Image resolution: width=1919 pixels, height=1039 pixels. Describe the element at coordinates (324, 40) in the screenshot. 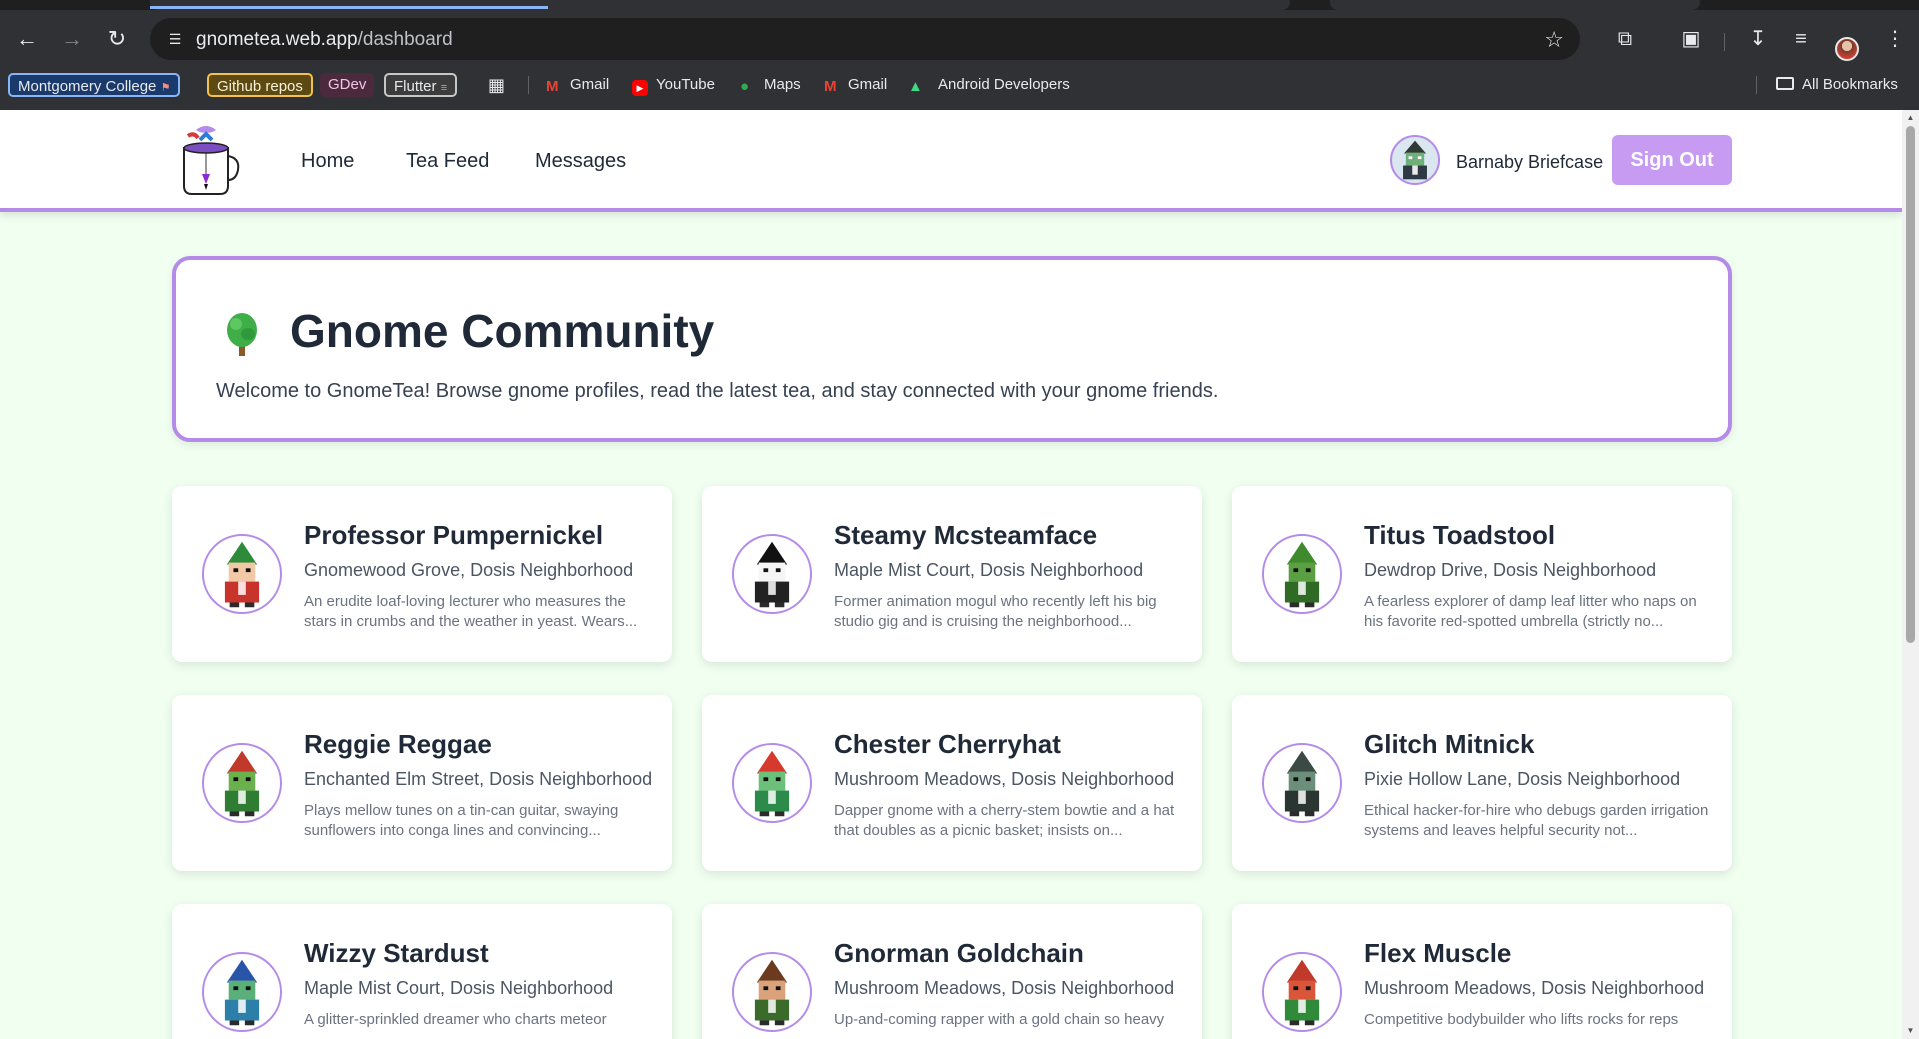

I see `url-text: gnometea.web.app/dashboard` at that location.